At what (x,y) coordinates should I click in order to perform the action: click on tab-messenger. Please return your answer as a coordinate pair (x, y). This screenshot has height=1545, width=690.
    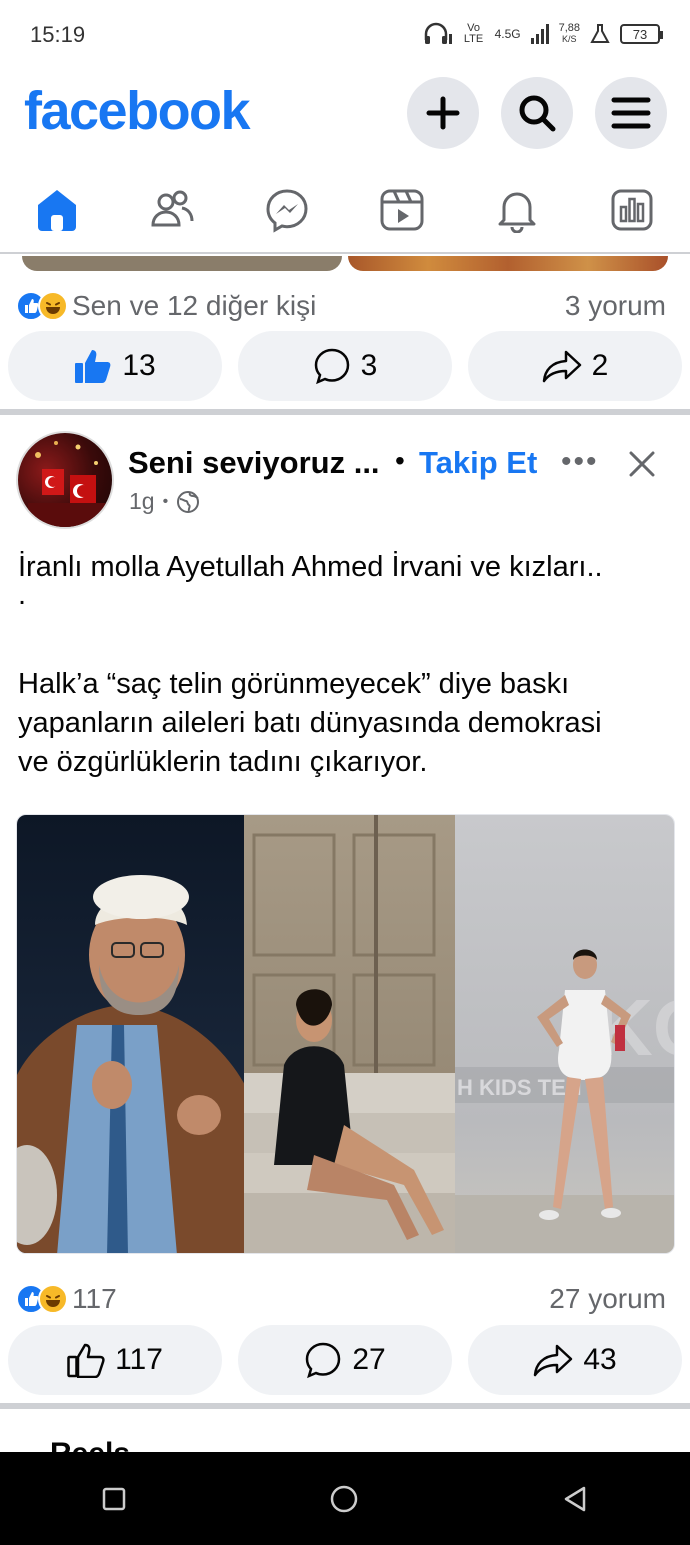
    Looking at the image, I should click on (287, 210).